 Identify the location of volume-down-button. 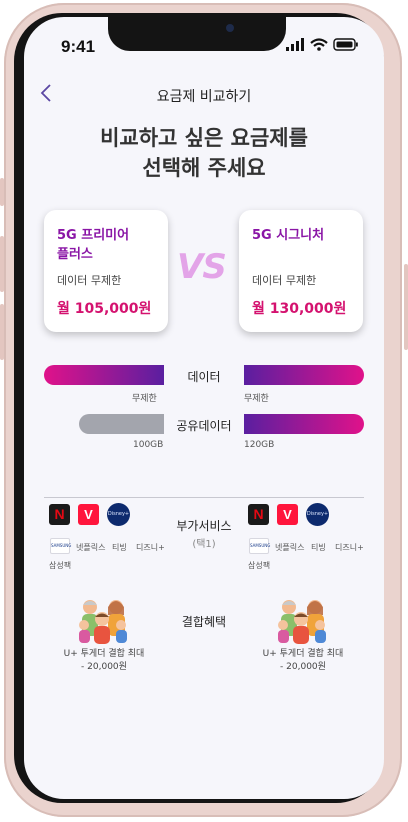
(2, 332).